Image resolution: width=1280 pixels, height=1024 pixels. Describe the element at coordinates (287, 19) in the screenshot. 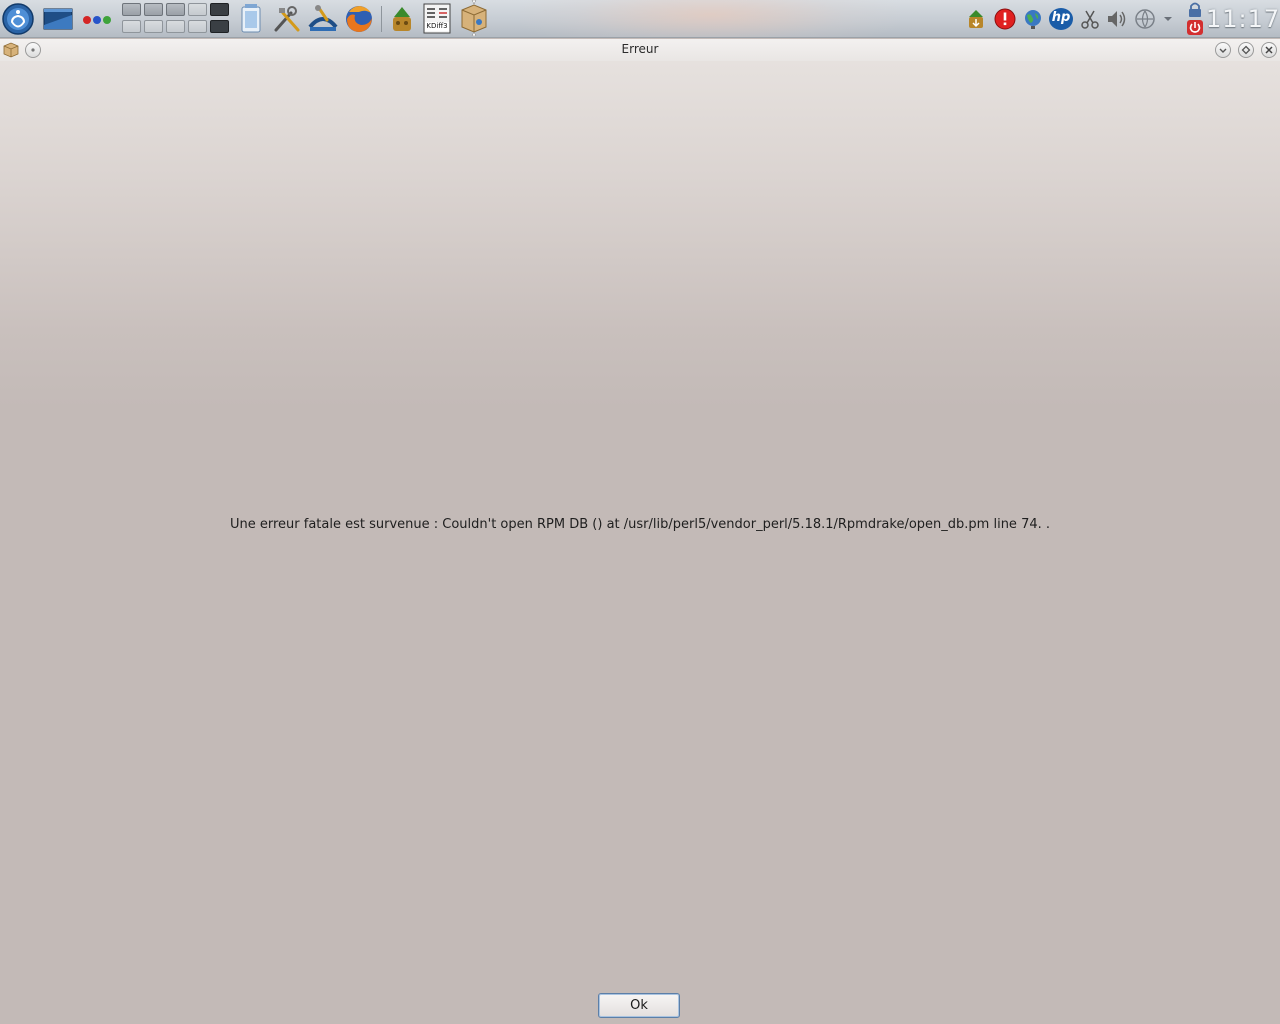

I see `system-settings-icon` at that location.